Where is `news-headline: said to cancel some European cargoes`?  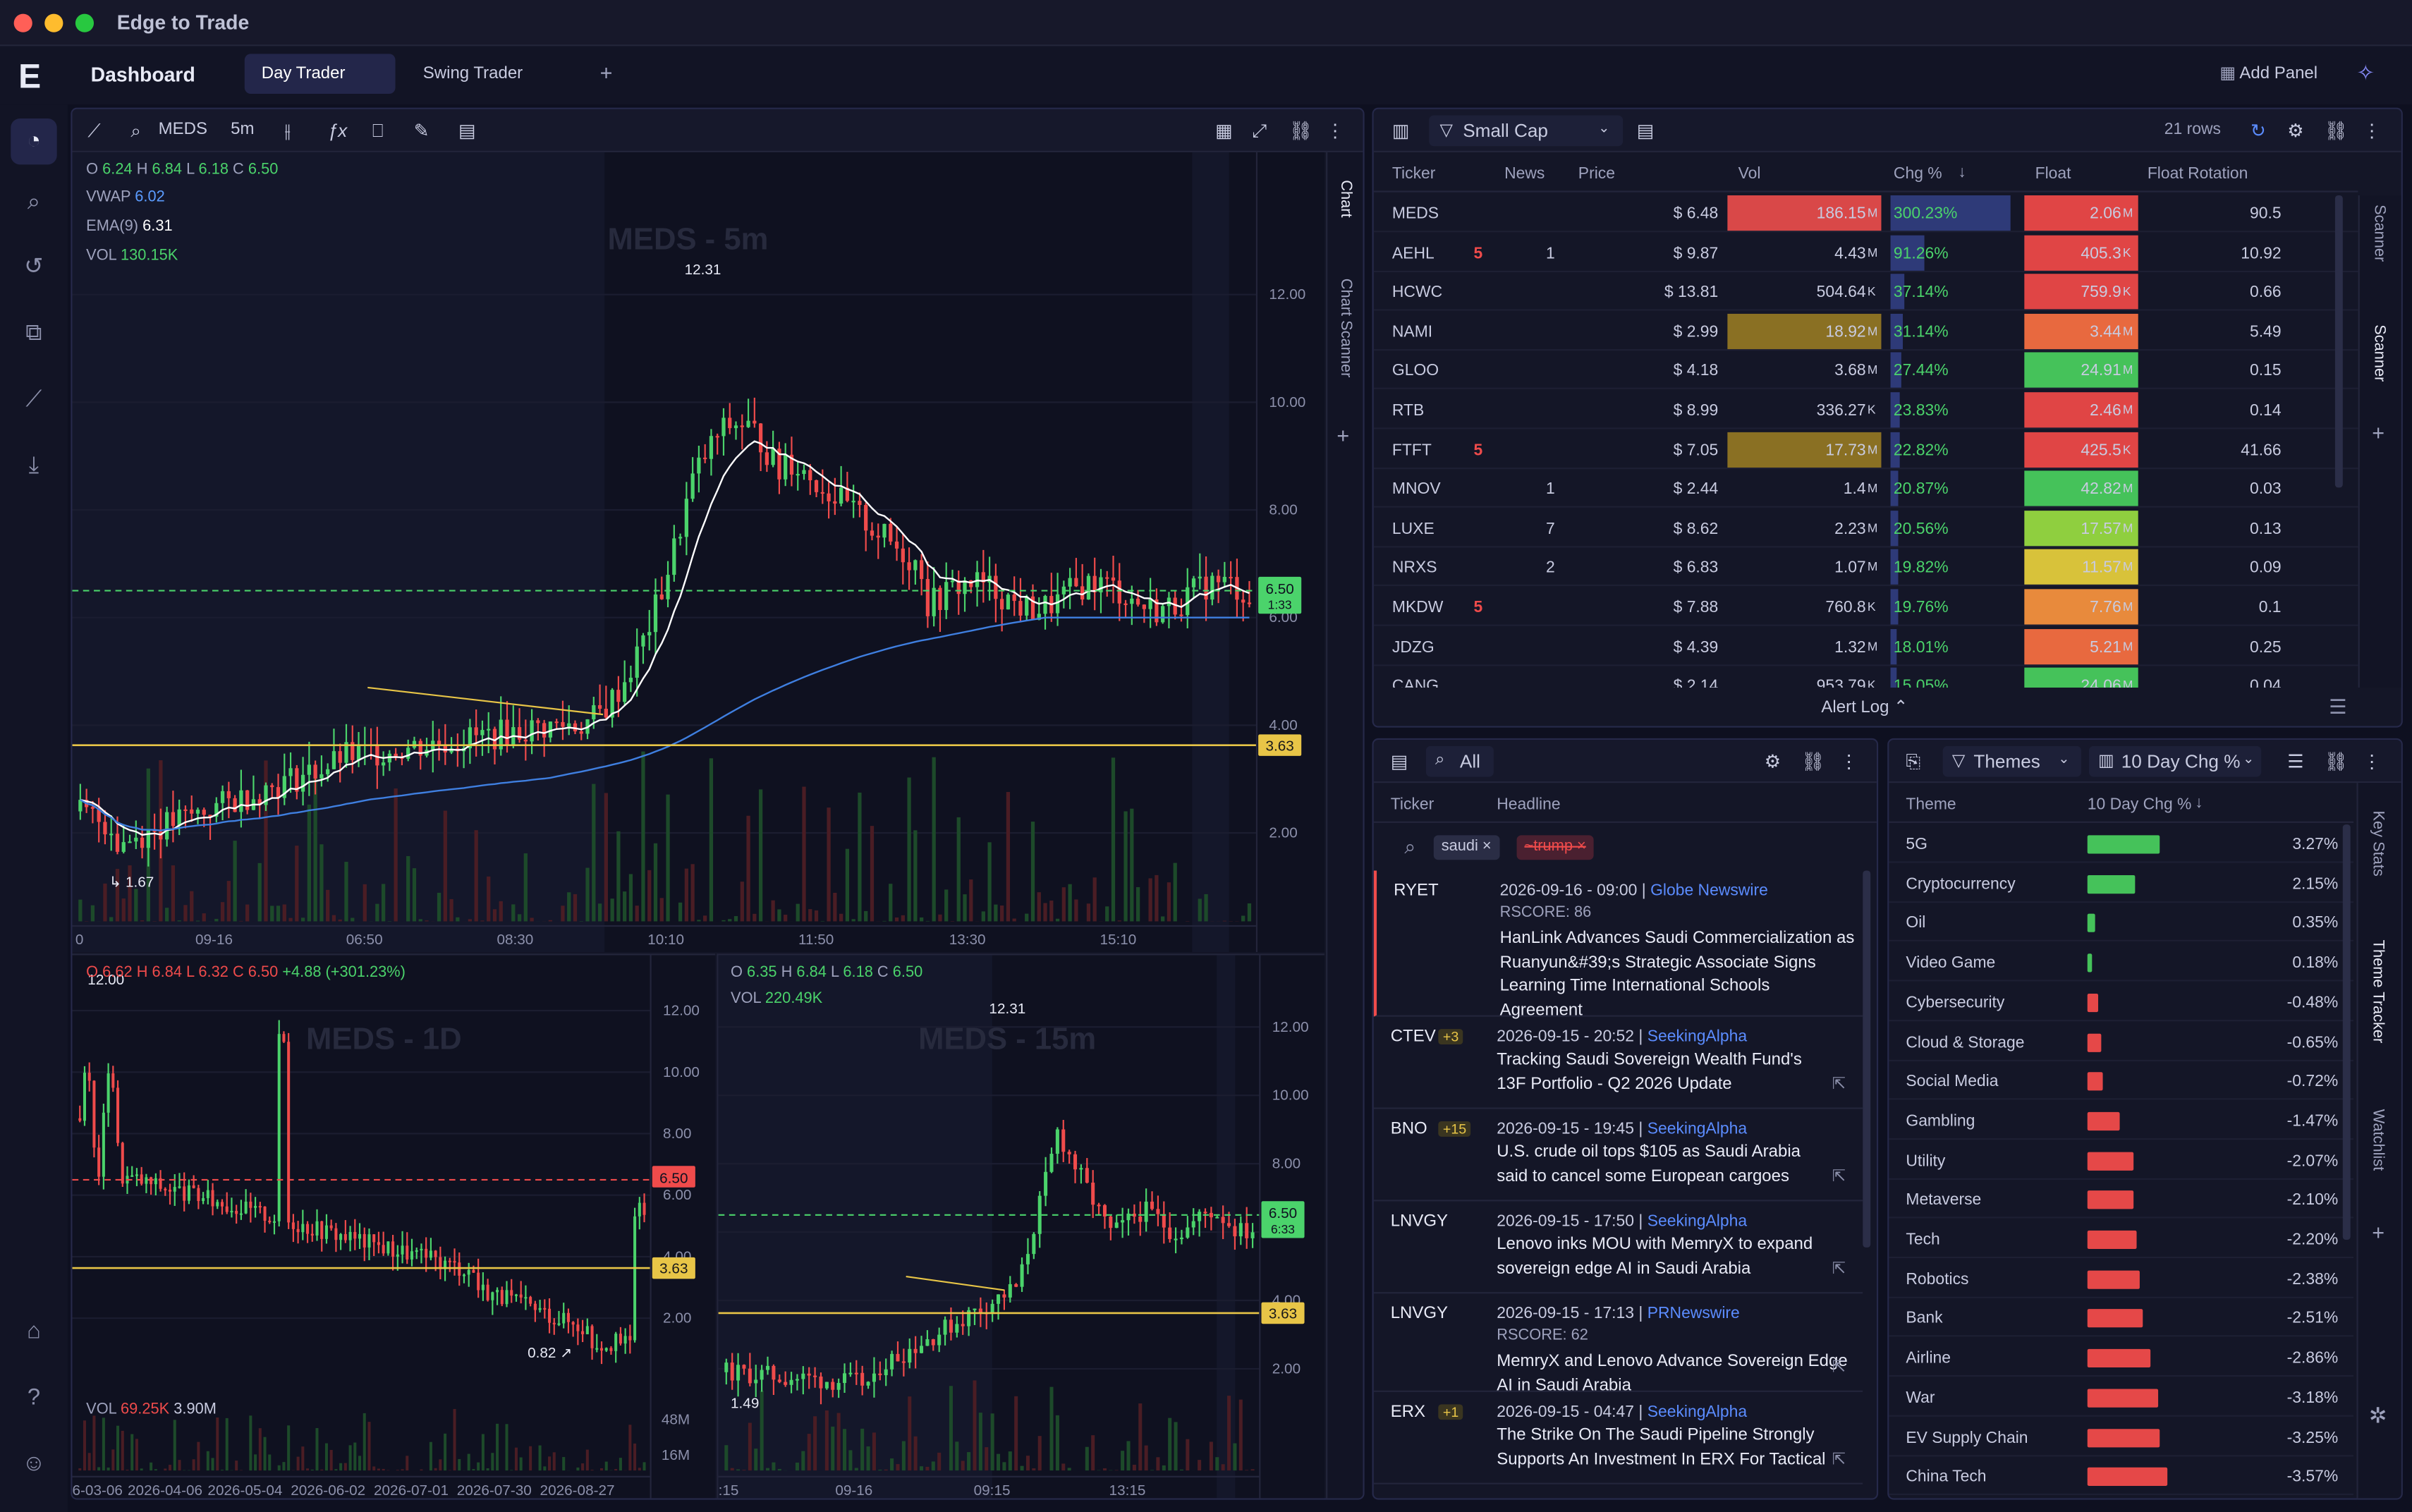 news-headline: said to cancel some European cargoes is located at coordinates (1643, 1175).